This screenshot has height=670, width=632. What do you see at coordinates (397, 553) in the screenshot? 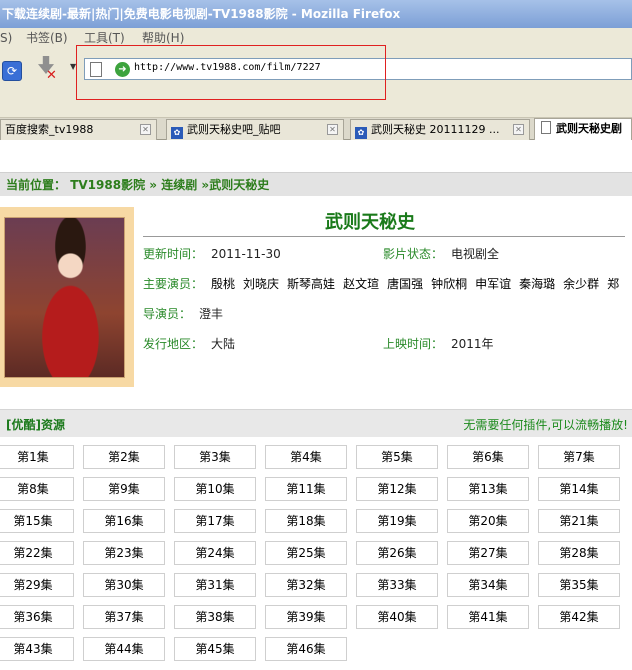
I see `episode-button: 第26集` at bounding box center [397, 553].